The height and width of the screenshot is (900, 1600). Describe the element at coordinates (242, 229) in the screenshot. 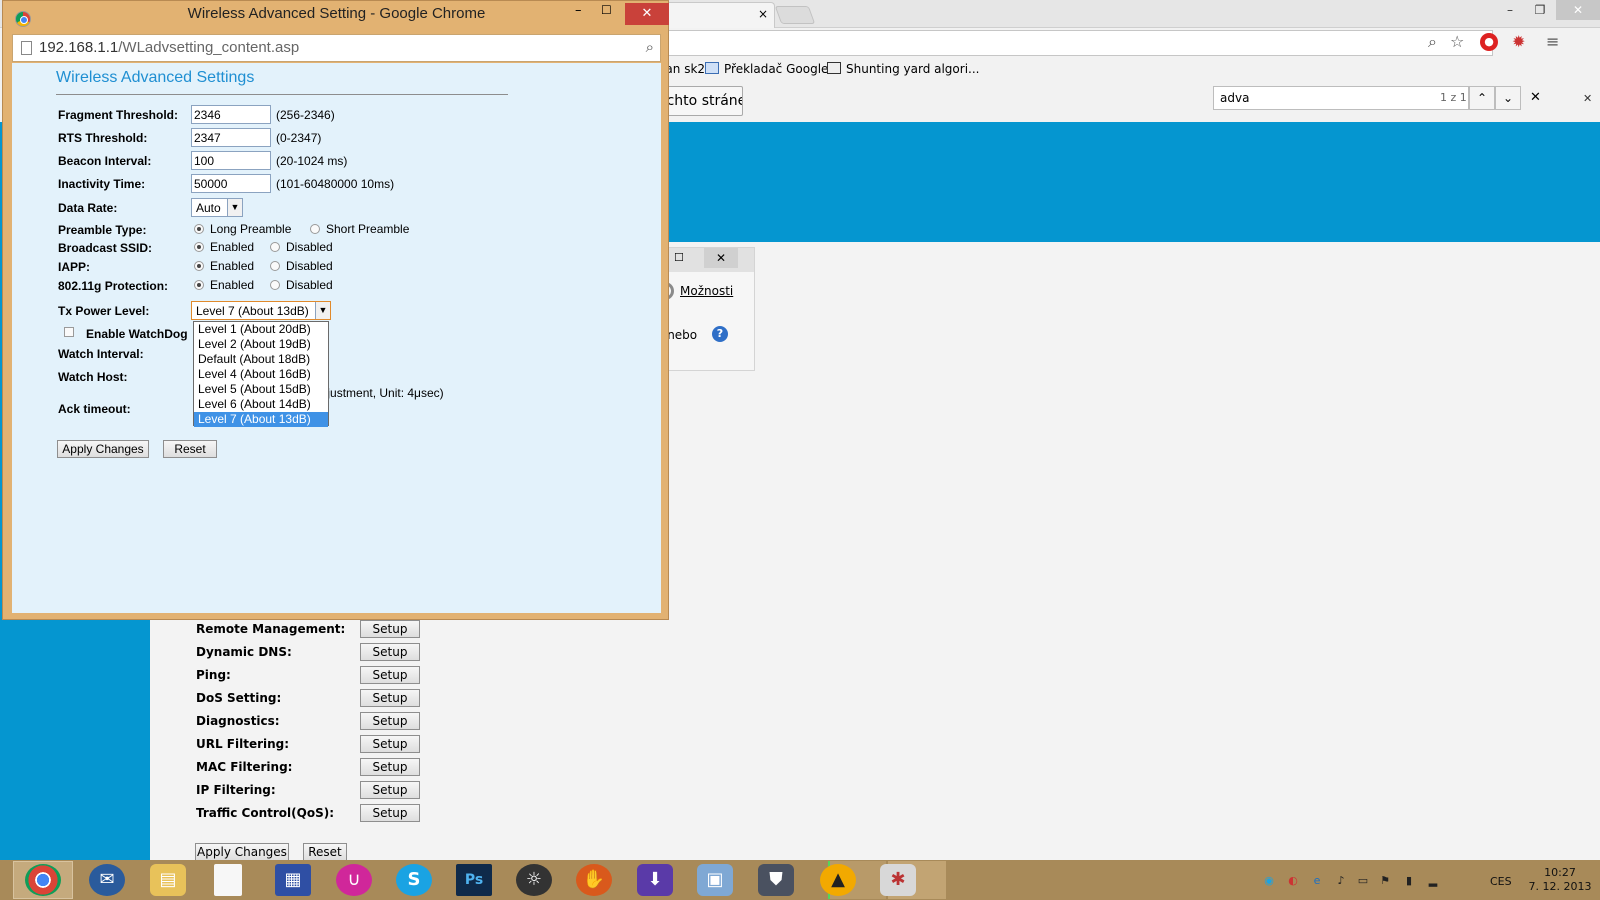

I see `long-preamble-radio: Long Preamble` at that location.